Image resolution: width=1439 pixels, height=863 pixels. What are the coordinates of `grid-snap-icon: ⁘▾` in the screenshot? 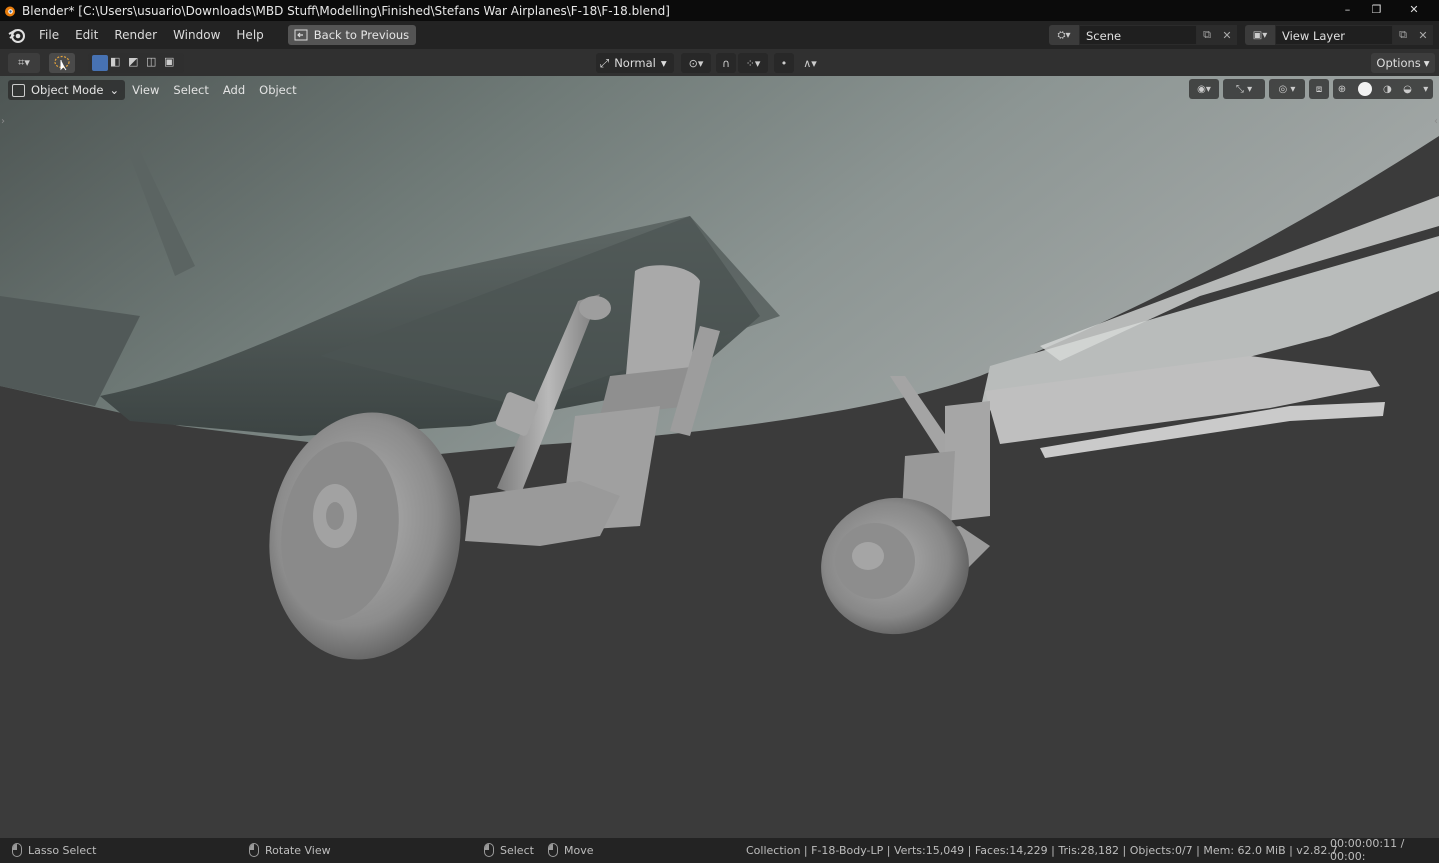 It's located at (753, 63).